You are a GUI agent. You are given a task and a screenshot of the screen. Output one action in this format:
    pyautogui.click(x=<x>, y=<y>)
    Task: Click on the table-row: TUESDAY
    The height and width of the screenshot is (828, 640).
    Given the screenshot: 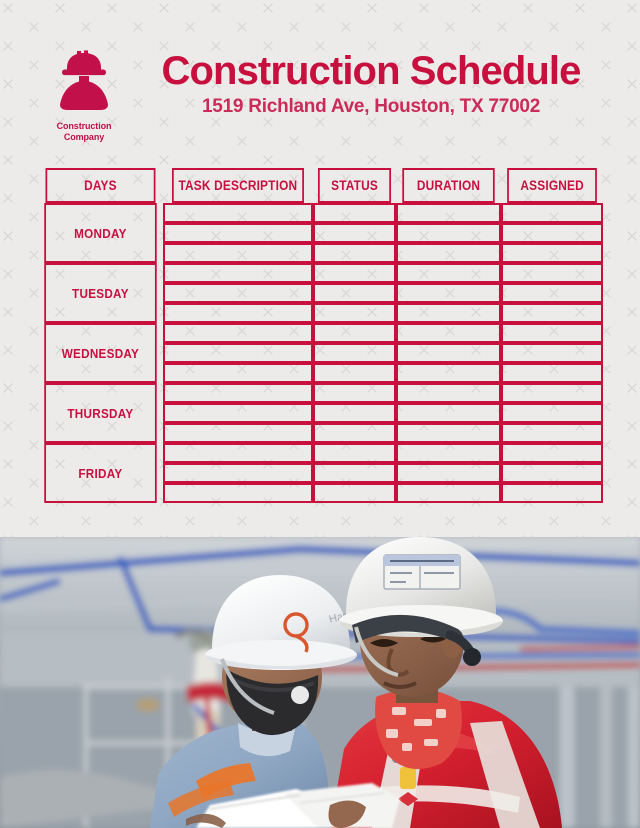 What is the action you would take?
    pyautogui.click(x=320, y=293)
    